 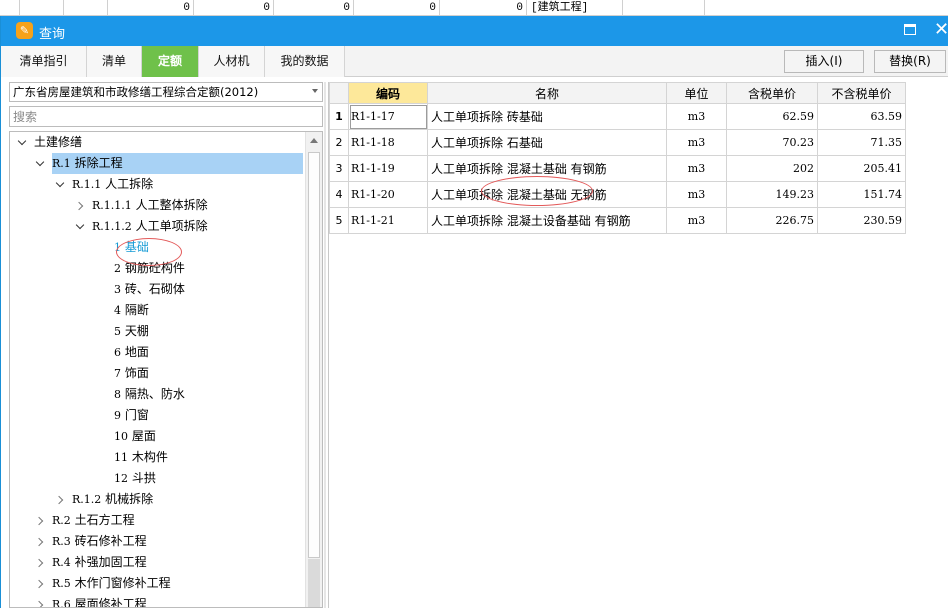 What do you see at coordinates (87, 499) in the screenshot?
I see `tree-node-code: R.1.2` at bounding box center [87, 499].